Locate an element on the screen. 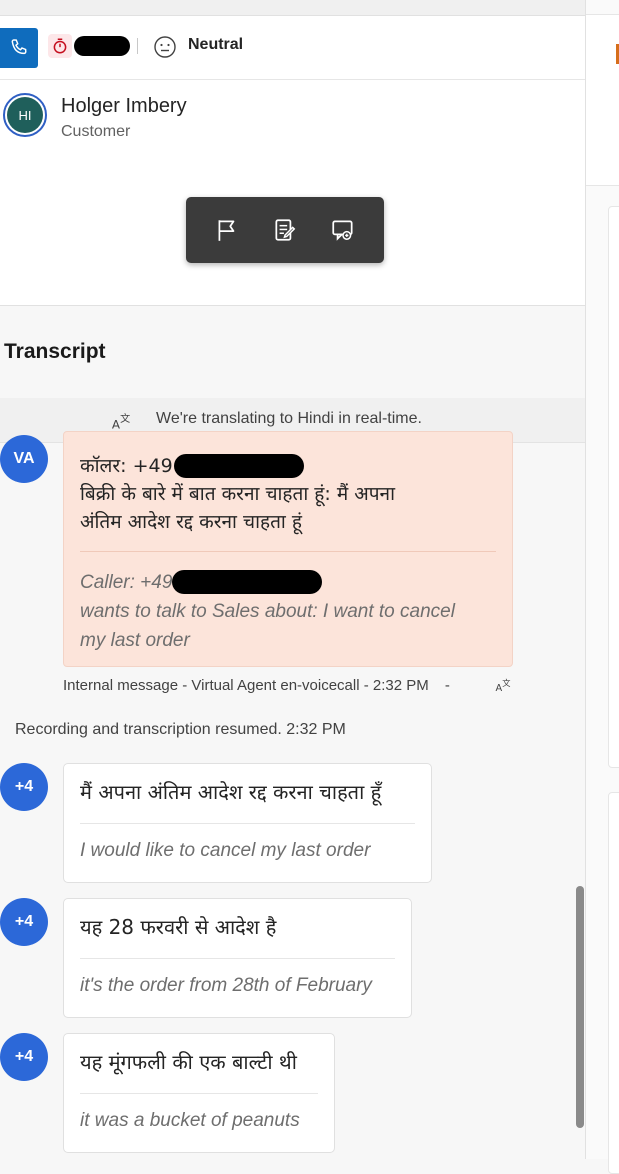 This screenshot has height=1174, width=619. transcript-title: Transcript is located at coordinates (55, 351).